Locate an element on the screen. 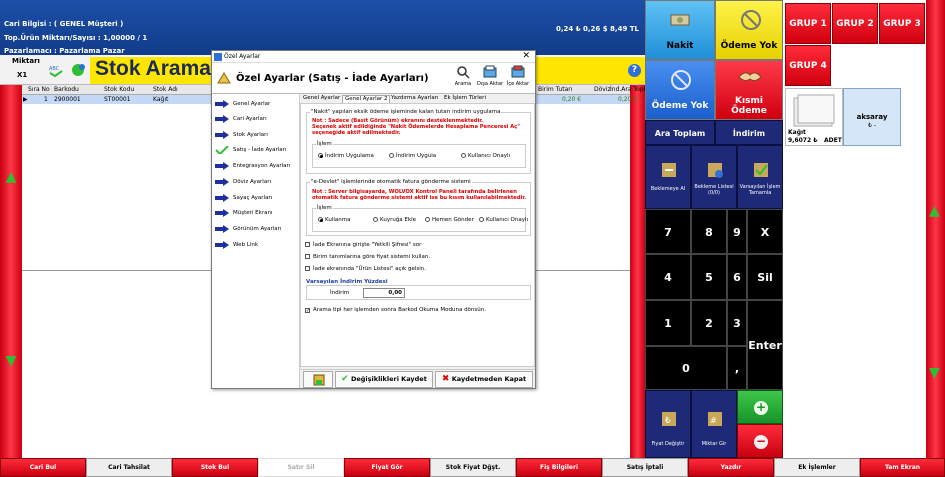 The height and width of the screenshot is (477, 945). grup-2-button: GRUP 2 is located at coordinates (855, 23).